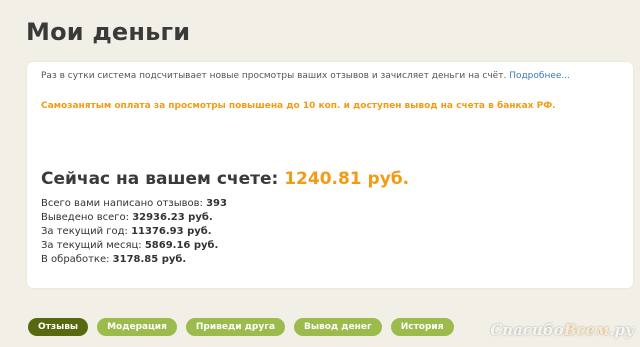 The width and height of the screenshot is (640, 347). I want to click on tab-withdraw: Вывод денег, so click(338, 327).